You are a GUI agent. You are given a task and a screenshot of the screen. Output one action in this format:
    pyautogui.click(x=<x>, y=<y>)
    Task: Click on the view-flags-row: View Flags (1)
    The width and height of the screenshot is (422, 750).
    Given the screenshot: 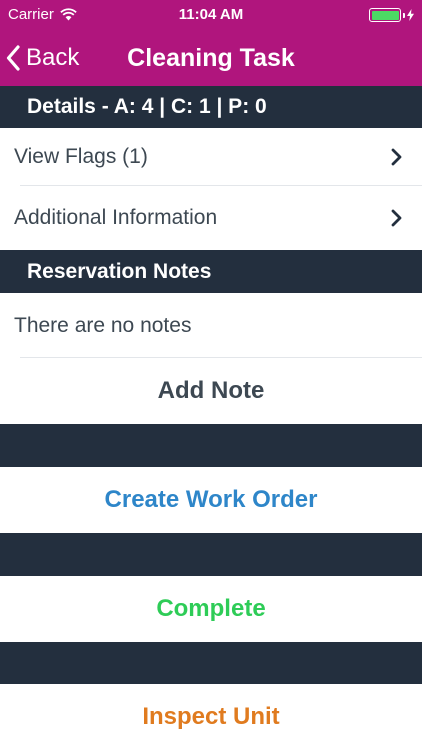 What is the action you would take?
    pyautogui.click(x=211, y=157)
    